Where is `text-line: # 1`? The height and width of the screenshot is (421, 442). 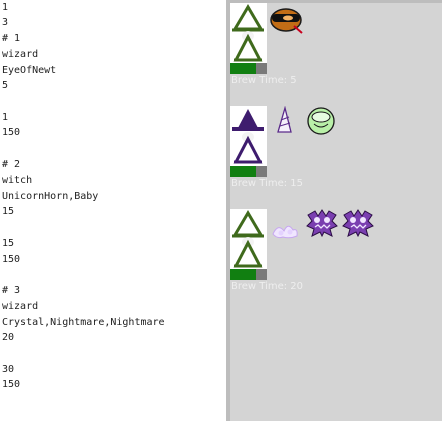
text-line: # 1 is located at coordinates (11, 38).